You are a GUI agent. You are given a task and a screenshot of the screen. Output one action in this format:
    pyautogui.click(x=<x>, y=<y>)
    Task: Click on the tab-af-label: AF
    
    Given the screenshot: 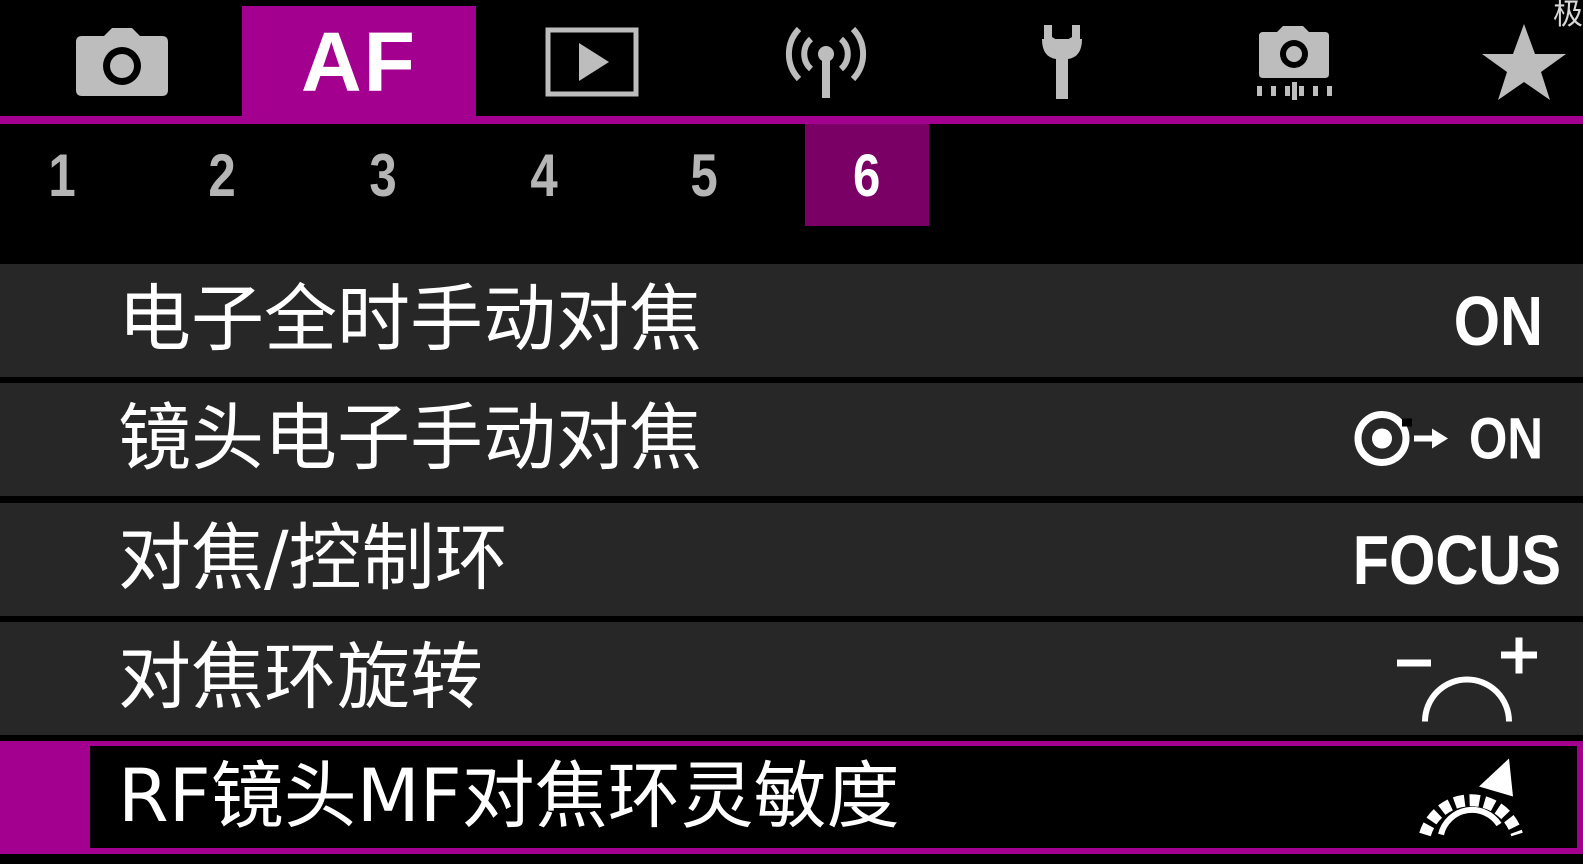 What is the action you would take?
    pyautogui.click(x=359, y=62)
    